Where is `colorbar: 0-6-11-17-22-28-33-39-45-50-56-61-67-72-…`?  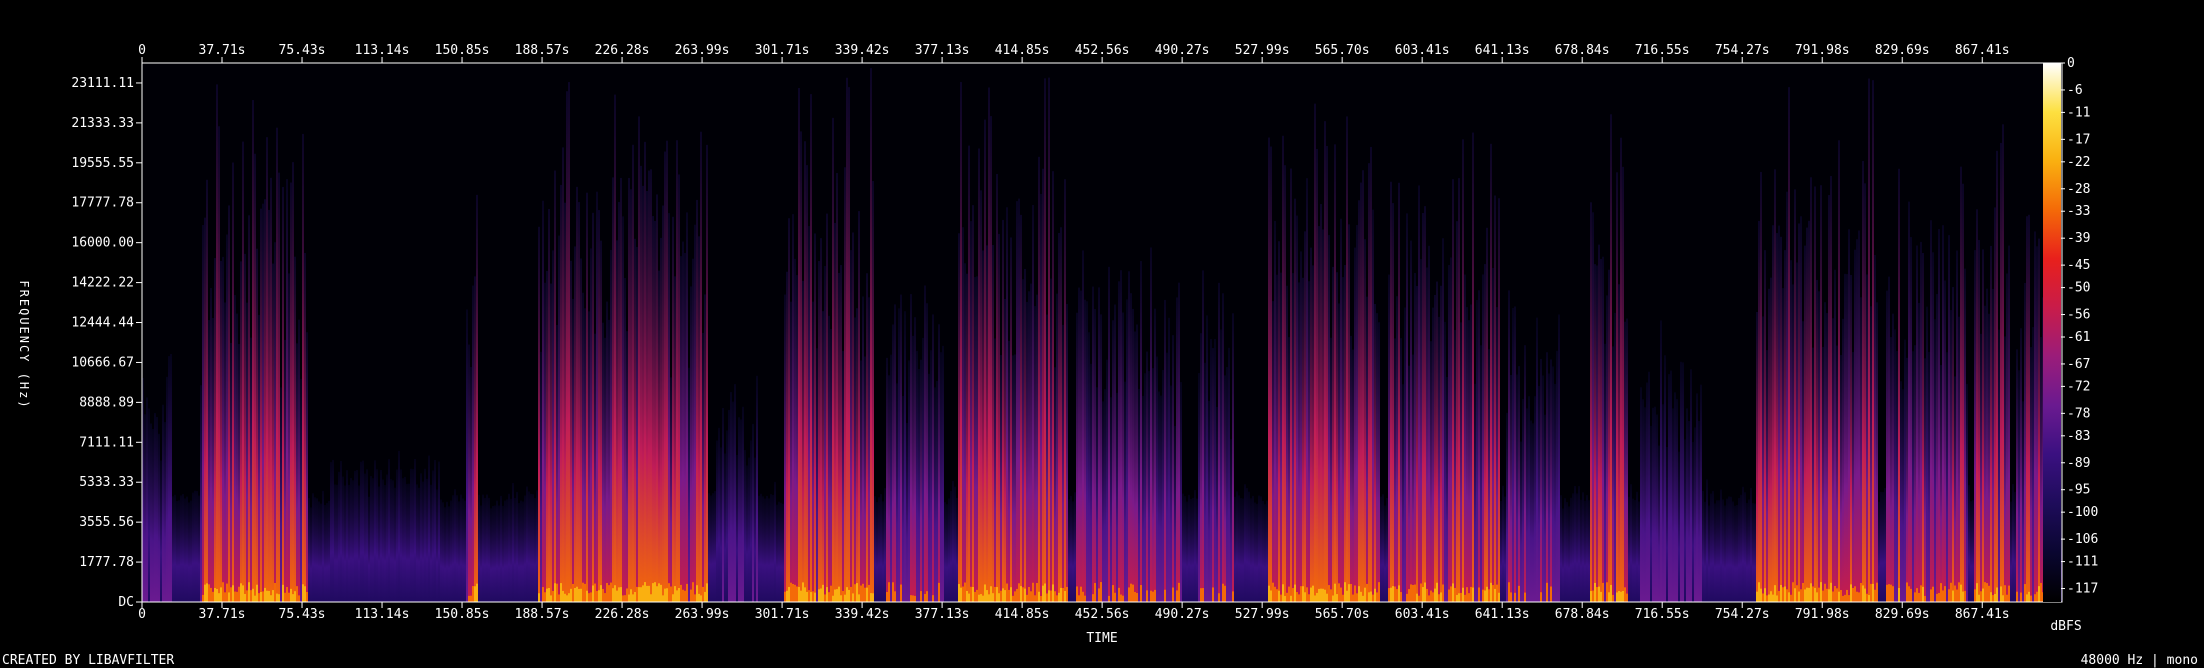 colorbar: 0-6-11-17-22-28-33-39-45-50-56-61-67-72-… is located at coordinates (2070, 329).